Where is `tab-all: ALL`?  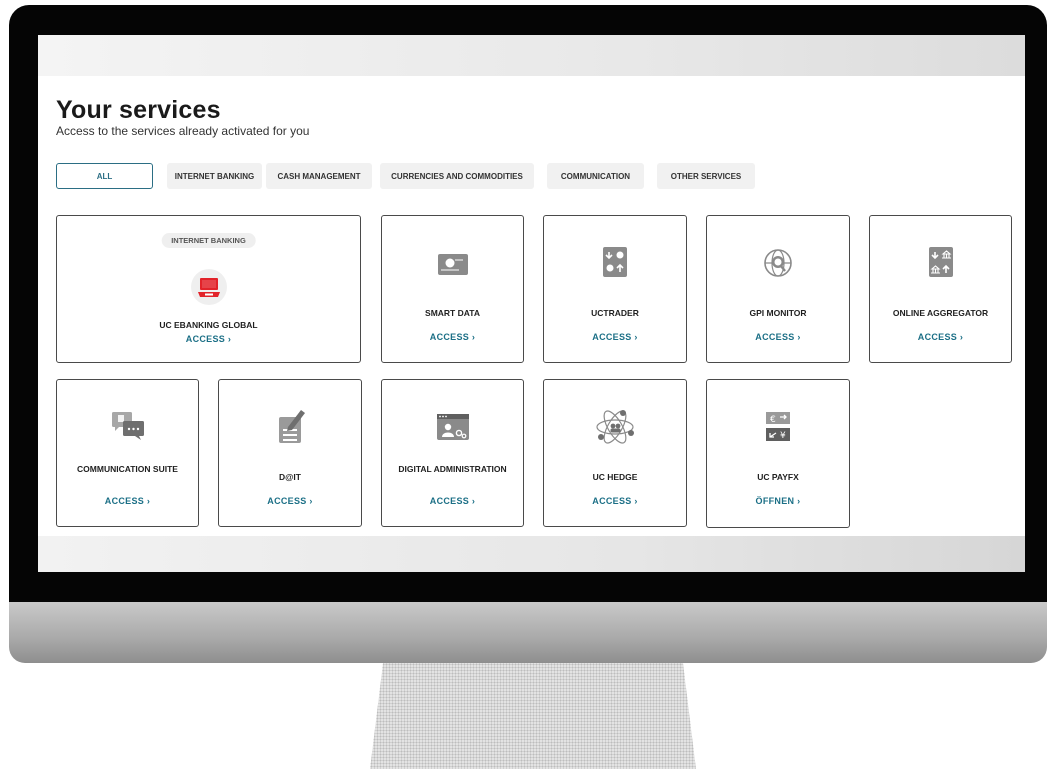
tab-all: ALL is located at coordinates (104, 176).